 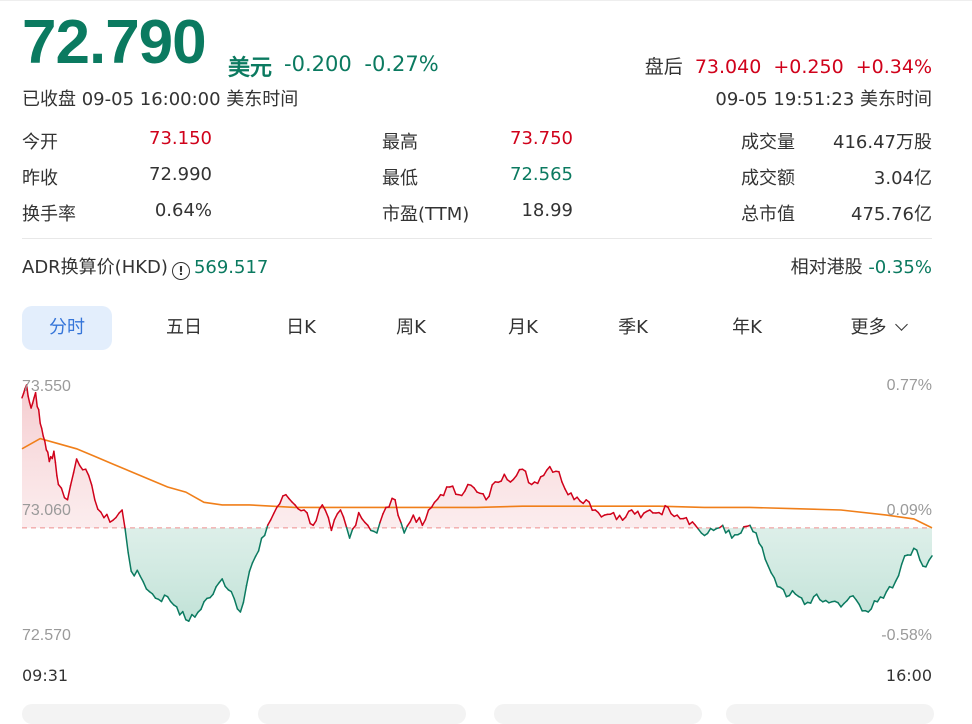 What do you see at coordinates (901, 324) in the screenshot?
I see `chevron-down-icon` at bounding box center [901, 324].